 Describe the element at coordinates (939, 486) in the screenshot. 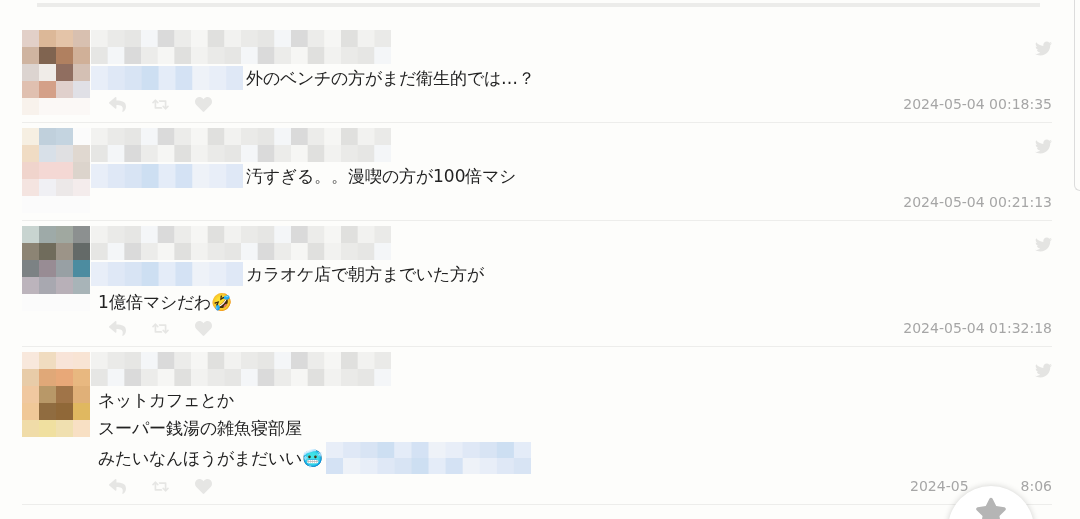

I see `timestamp: 2024-05` at that location.